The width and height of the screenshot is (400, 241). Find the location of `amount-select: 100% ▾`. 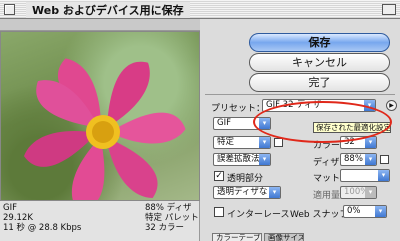

amount-select: 100% ▾ is located at coordinates (358, 192).